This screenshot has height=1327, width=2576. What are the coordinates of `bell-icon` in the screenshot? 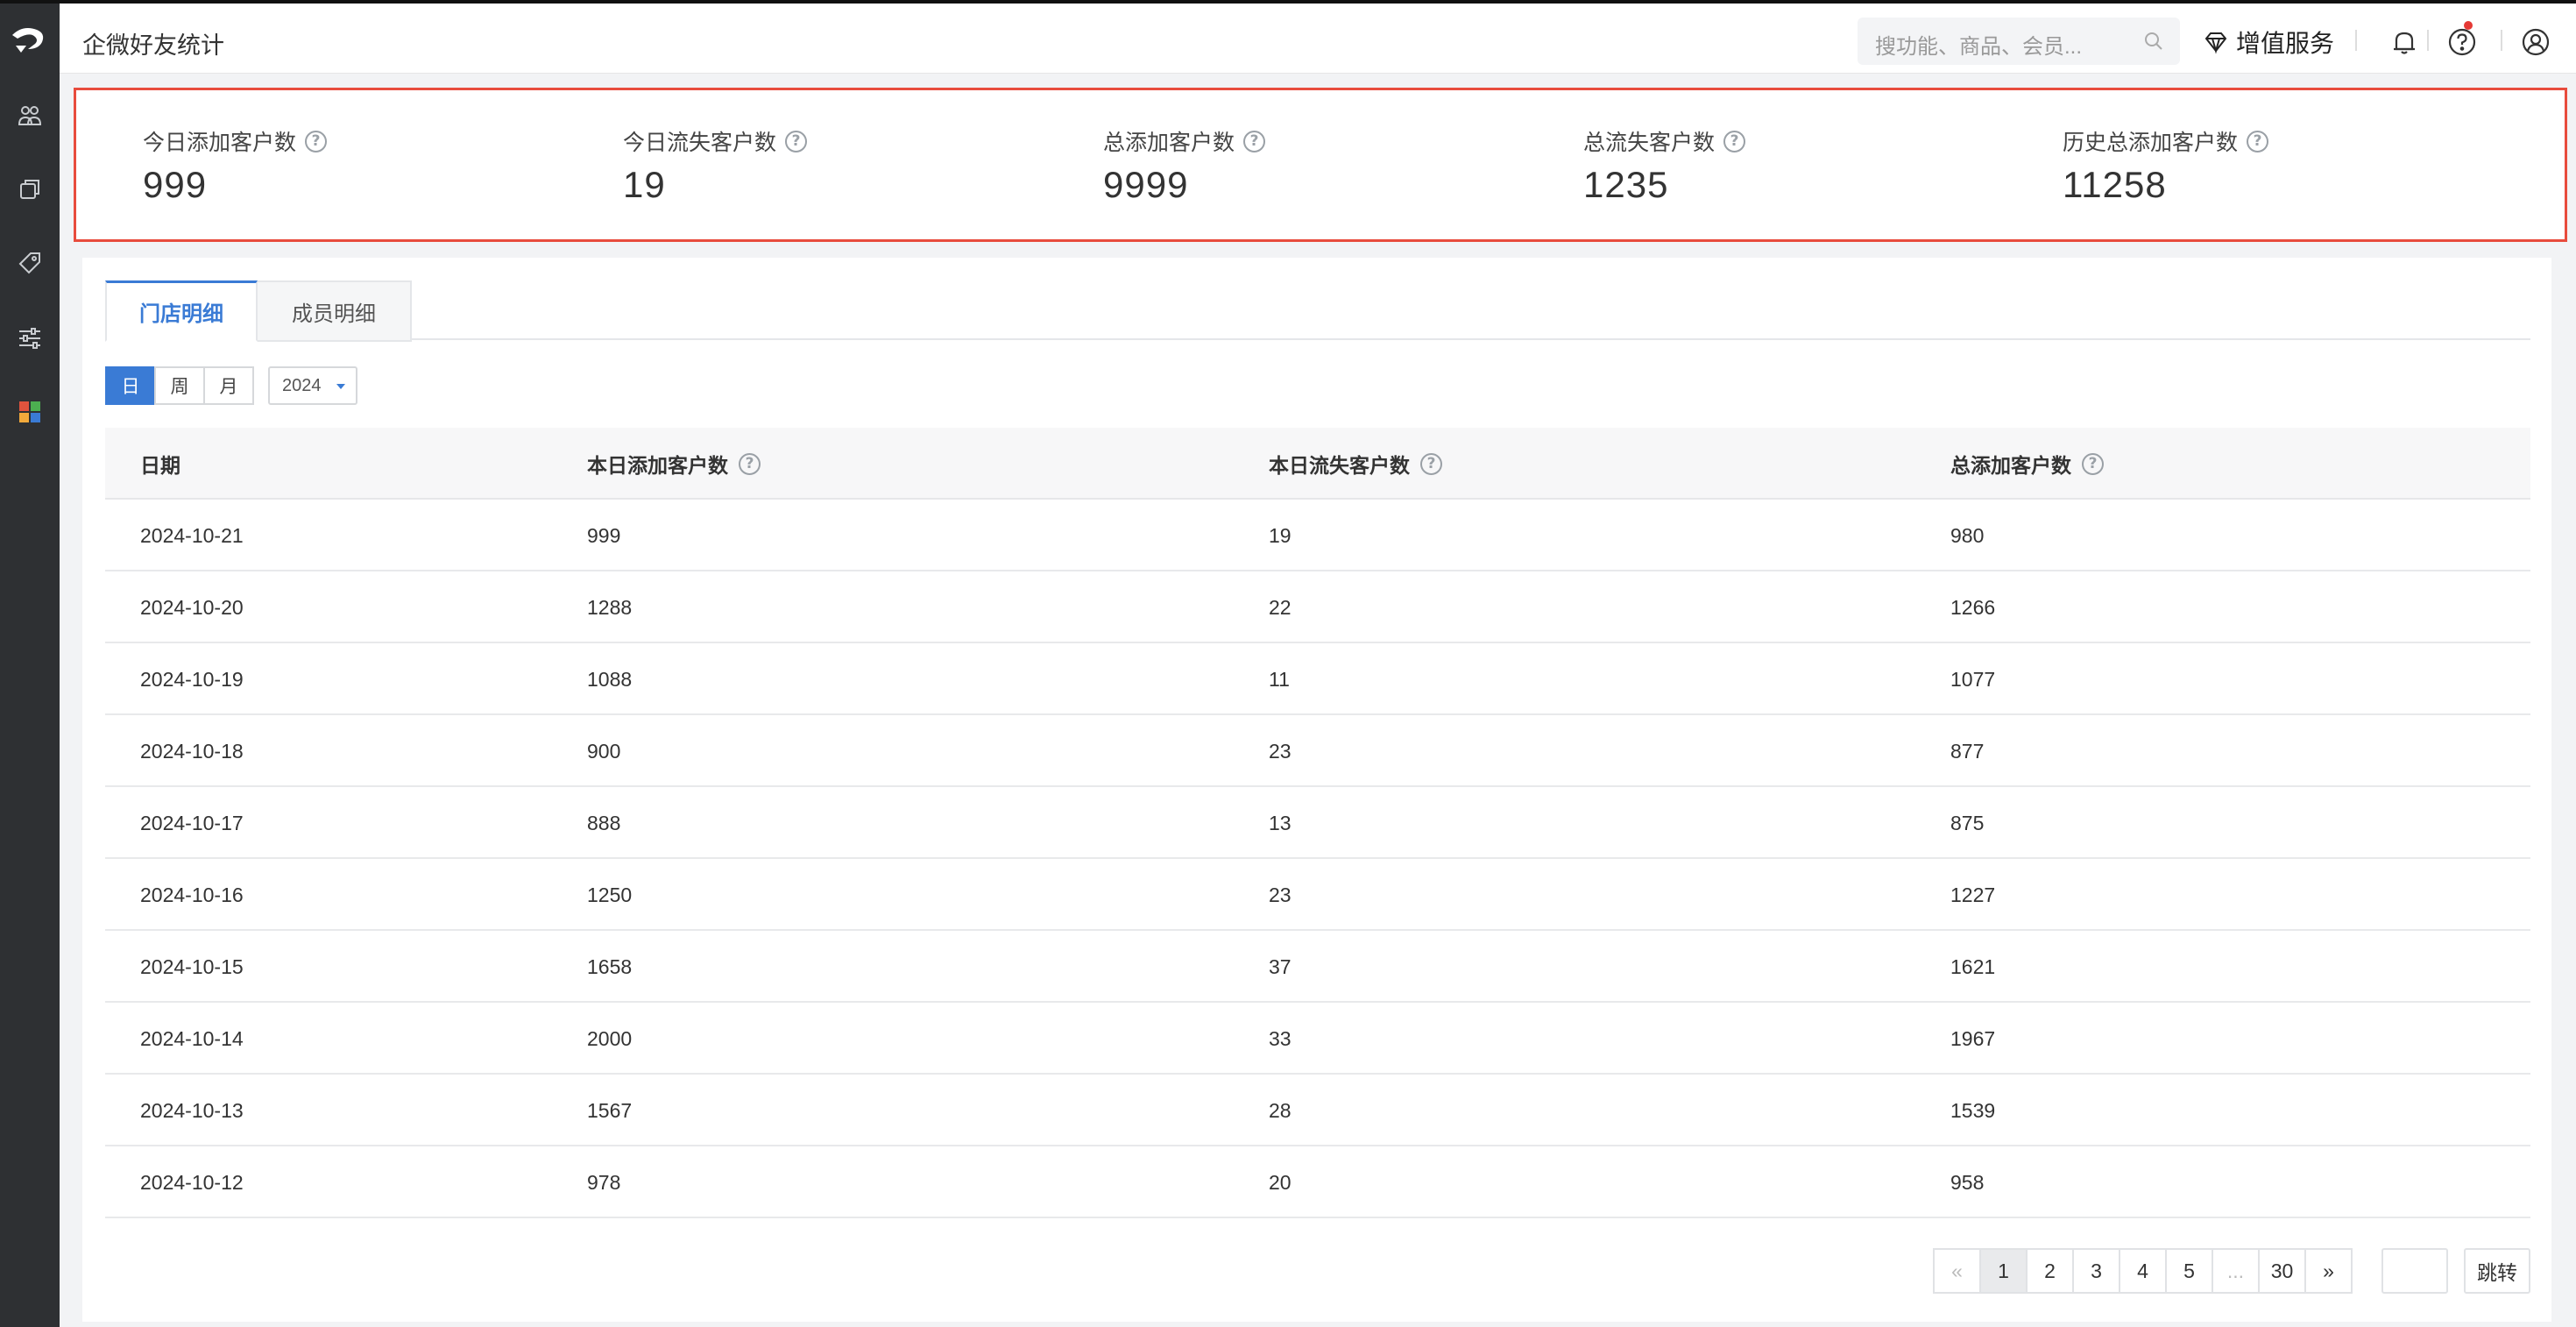 It's located at (2404, 42).